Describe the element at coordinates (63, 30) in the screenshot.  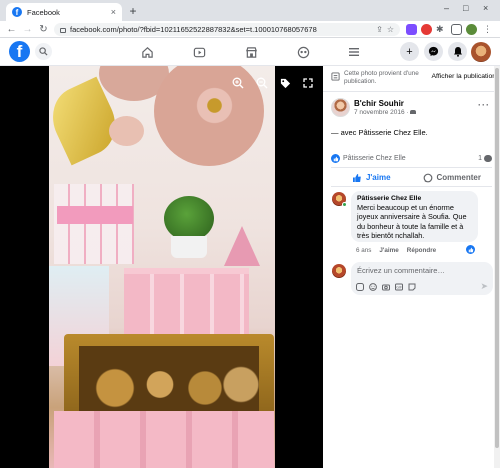
I see `lock-icon` at that location.